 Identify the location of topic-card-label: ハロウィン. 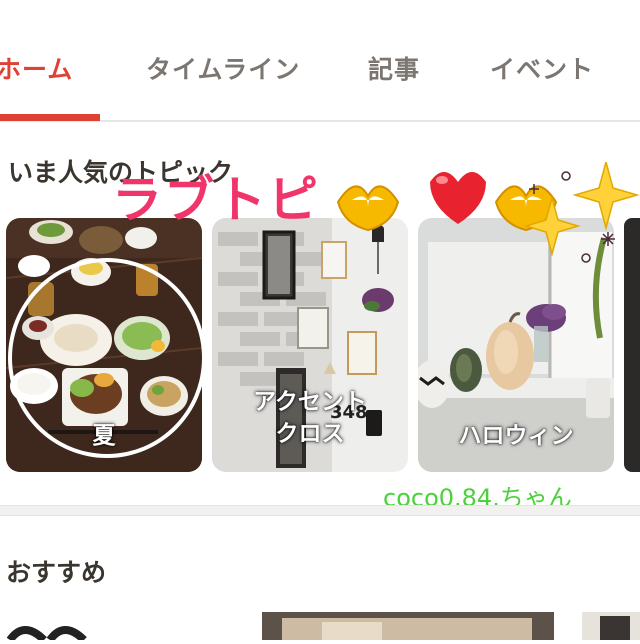
(516, 436).